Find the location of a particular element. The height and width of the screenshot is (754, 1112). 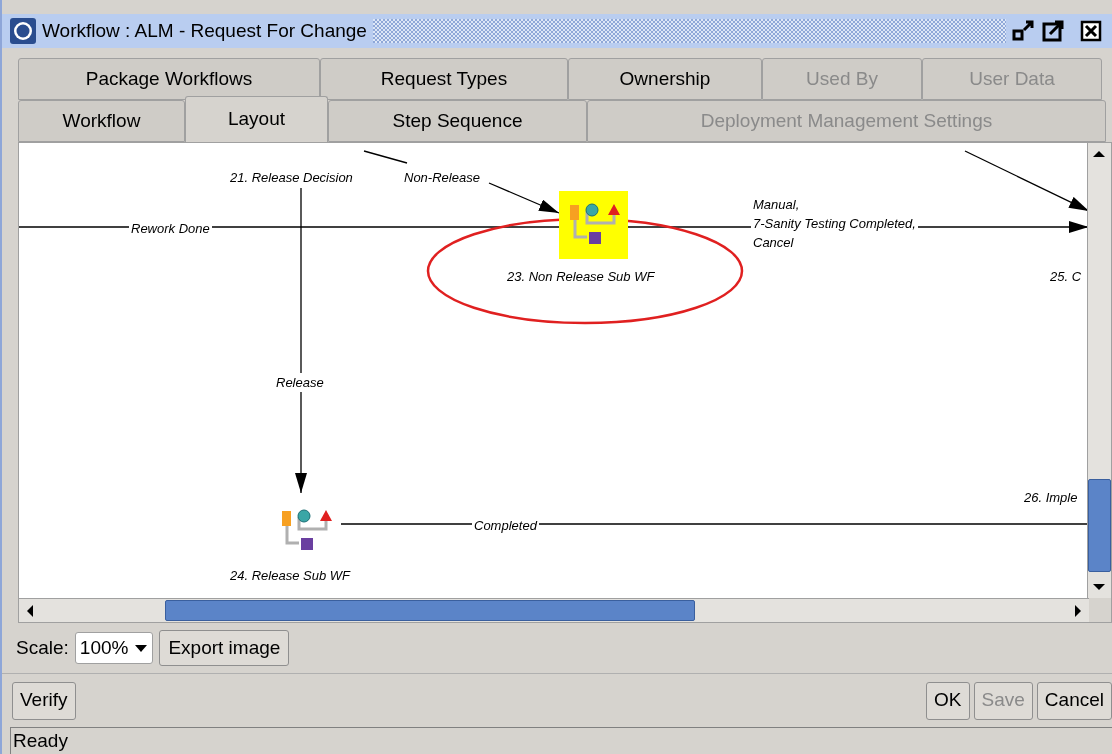

caret-icon is located at coordinates (141, 648).